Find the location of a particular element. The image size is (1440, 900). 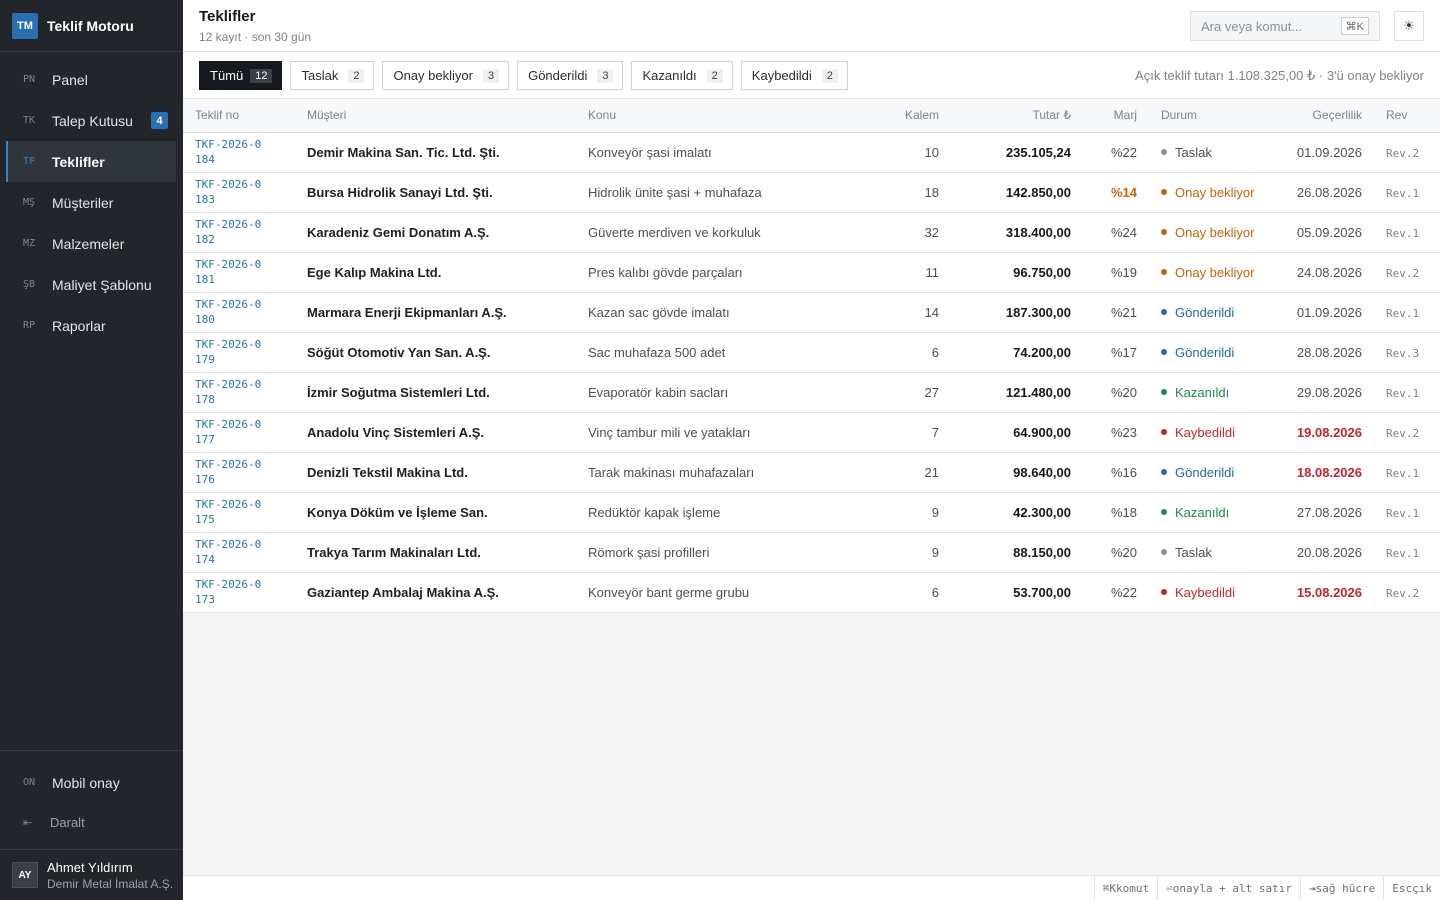

shortcut-key: Esc is located at coordinates (1402, 888).